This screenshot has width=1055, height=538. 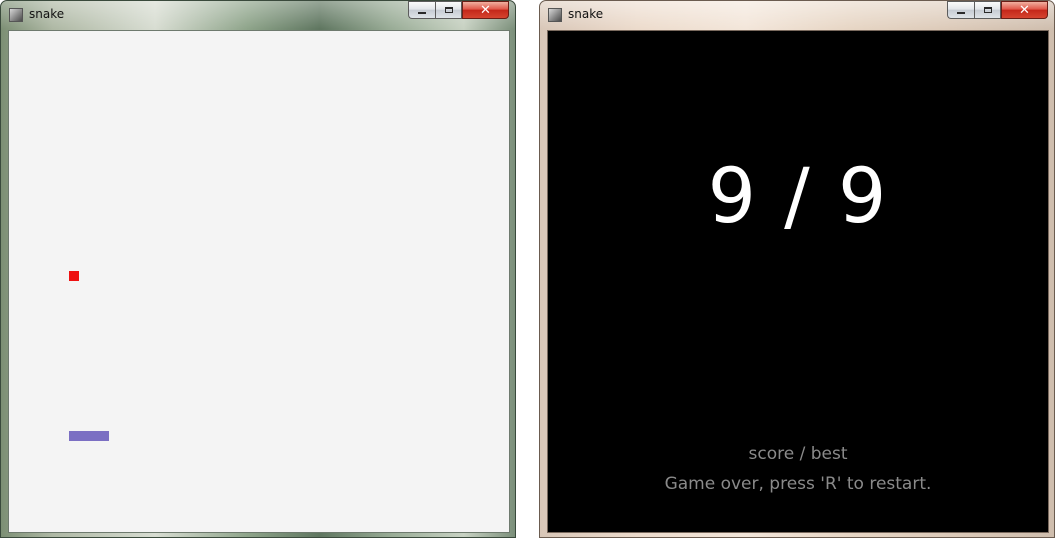 I want to click on food-pellet, so click(x=74, y=276).